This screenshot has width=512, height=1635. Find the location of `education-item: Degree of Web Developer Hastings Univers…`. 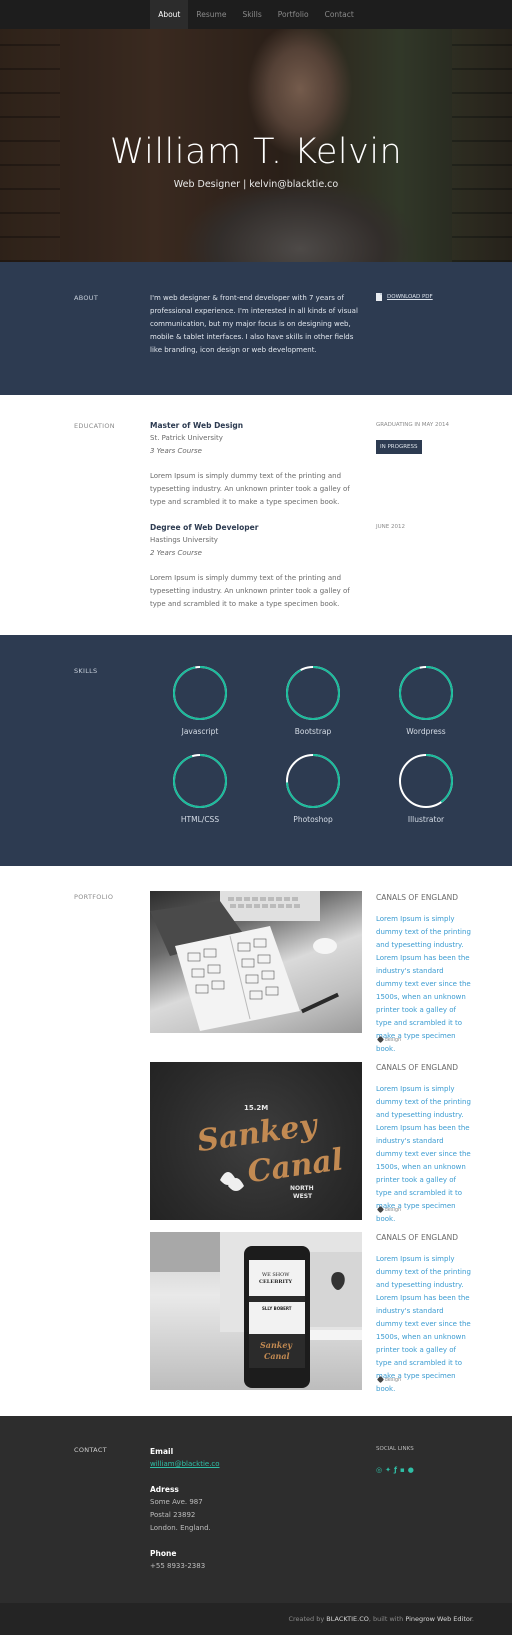

education-item: Degree of Web Developer Hastings Univers… is located at coordinates (257, 566).